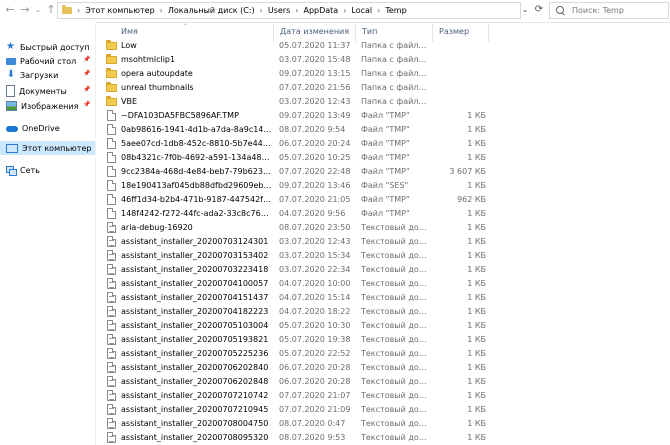  What do you see at coordinates (12, 148) in the screenshot?
I see `computer-icon` at bounding box center [12, 148].